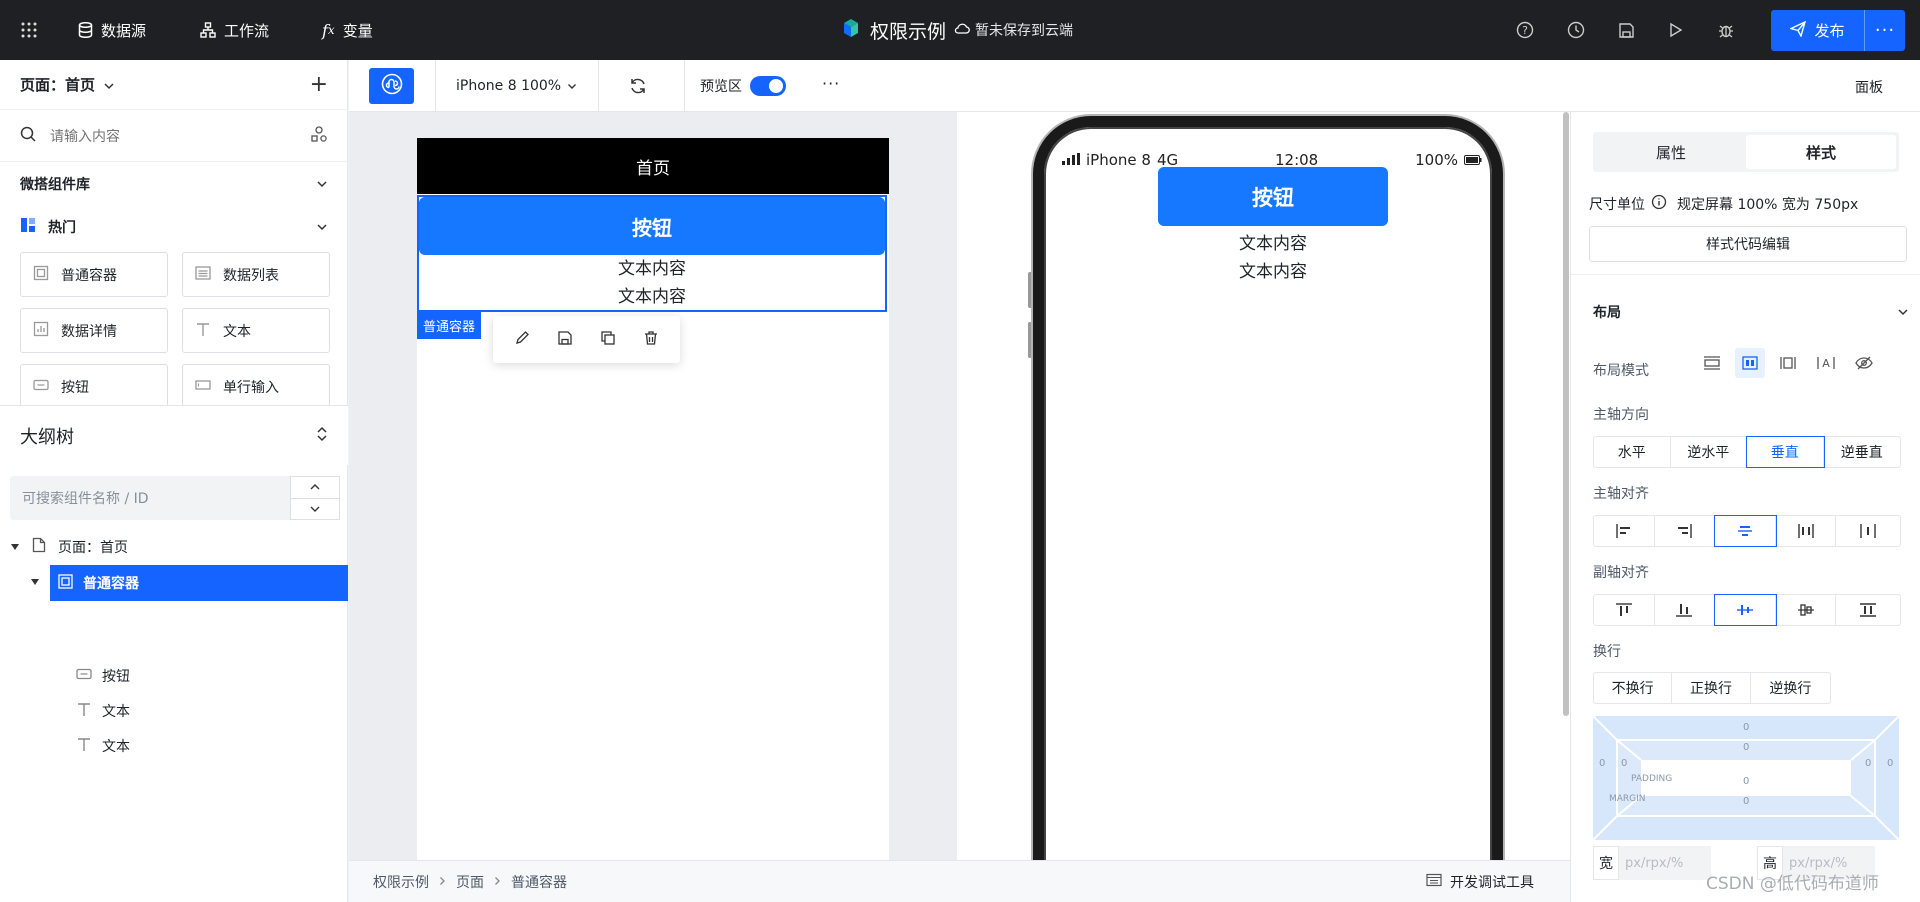  I want to click on component-card: 文本, so click(256, 330).